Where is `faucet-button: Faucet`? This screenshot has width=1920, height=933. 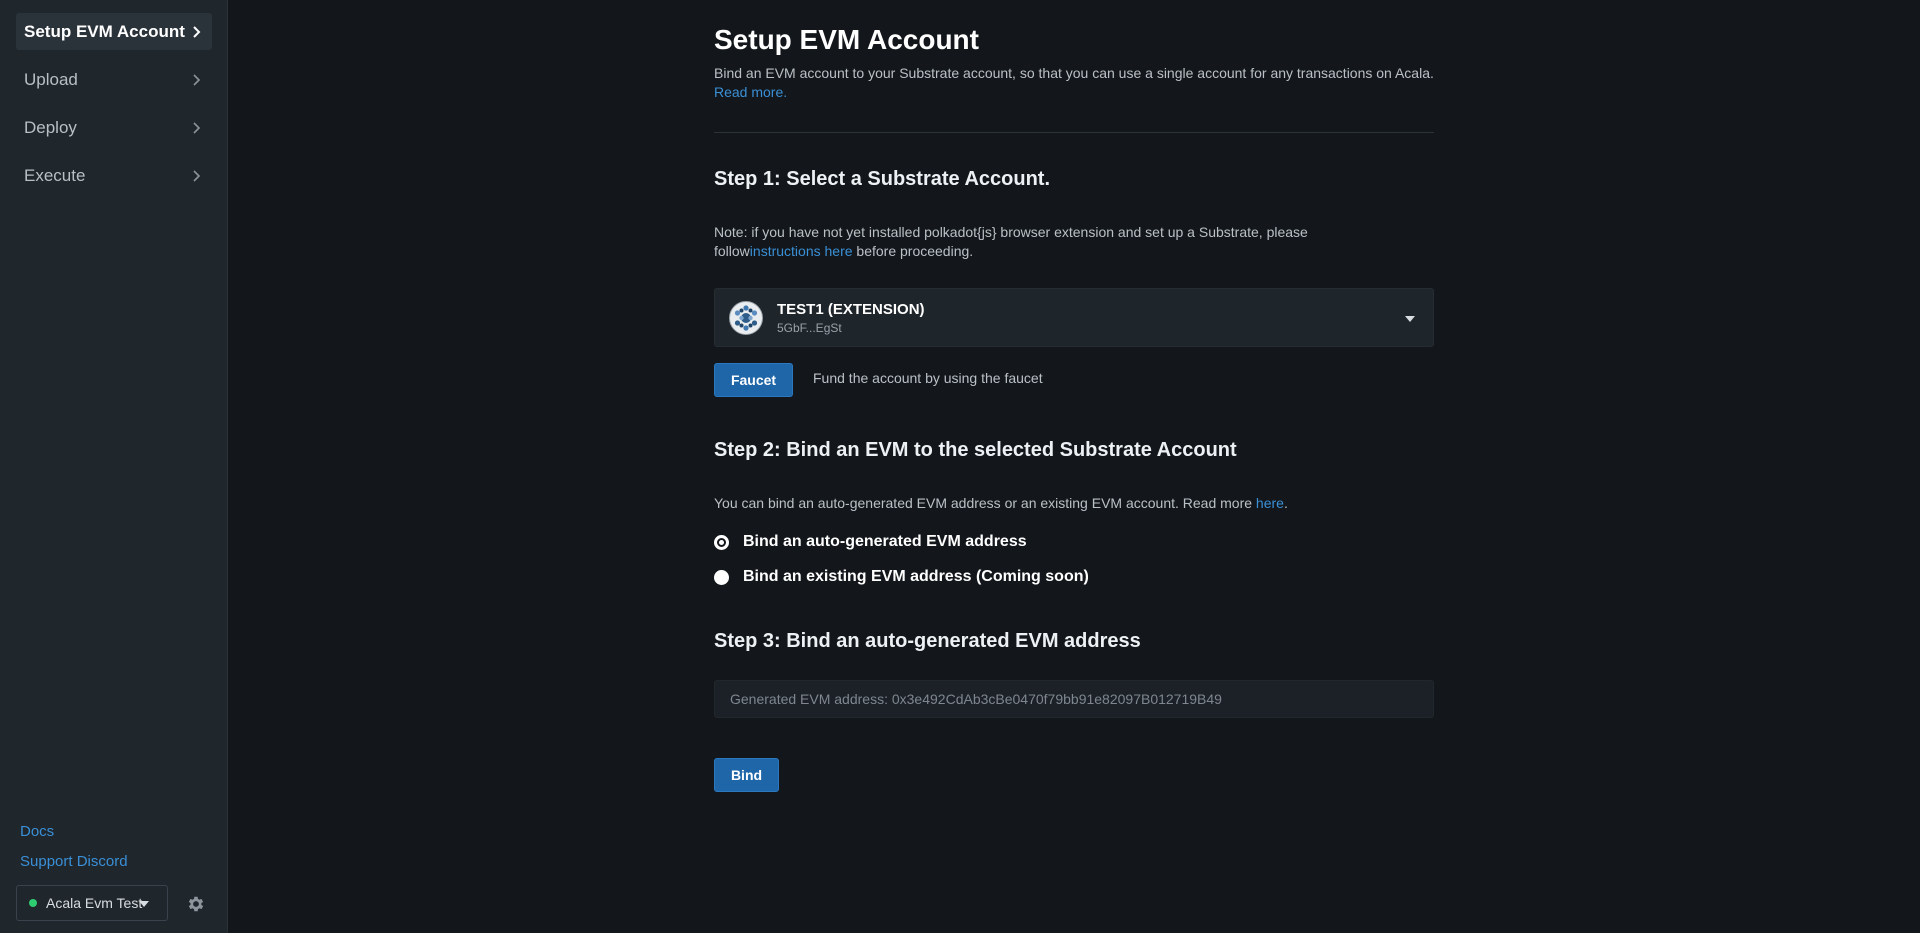
faucet-button: Faucet is located at coordinates (753, 380).